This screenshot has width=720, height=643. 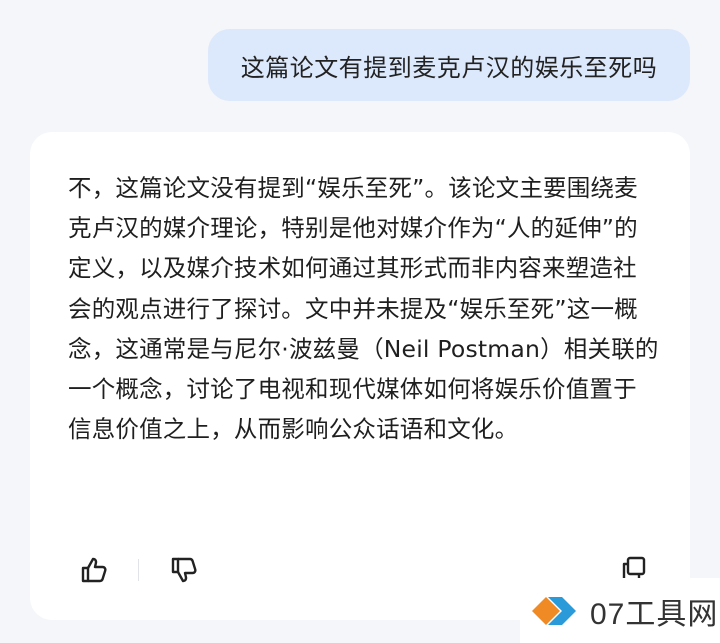 I want to click on watermark-logo-icon, so click(x=558, y=611).